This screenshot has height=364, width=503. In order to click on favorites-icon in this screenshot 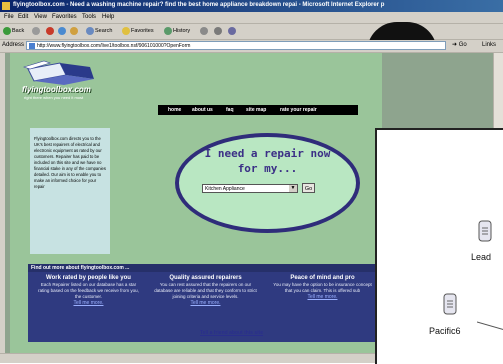, I will do `click(126, 30)`.